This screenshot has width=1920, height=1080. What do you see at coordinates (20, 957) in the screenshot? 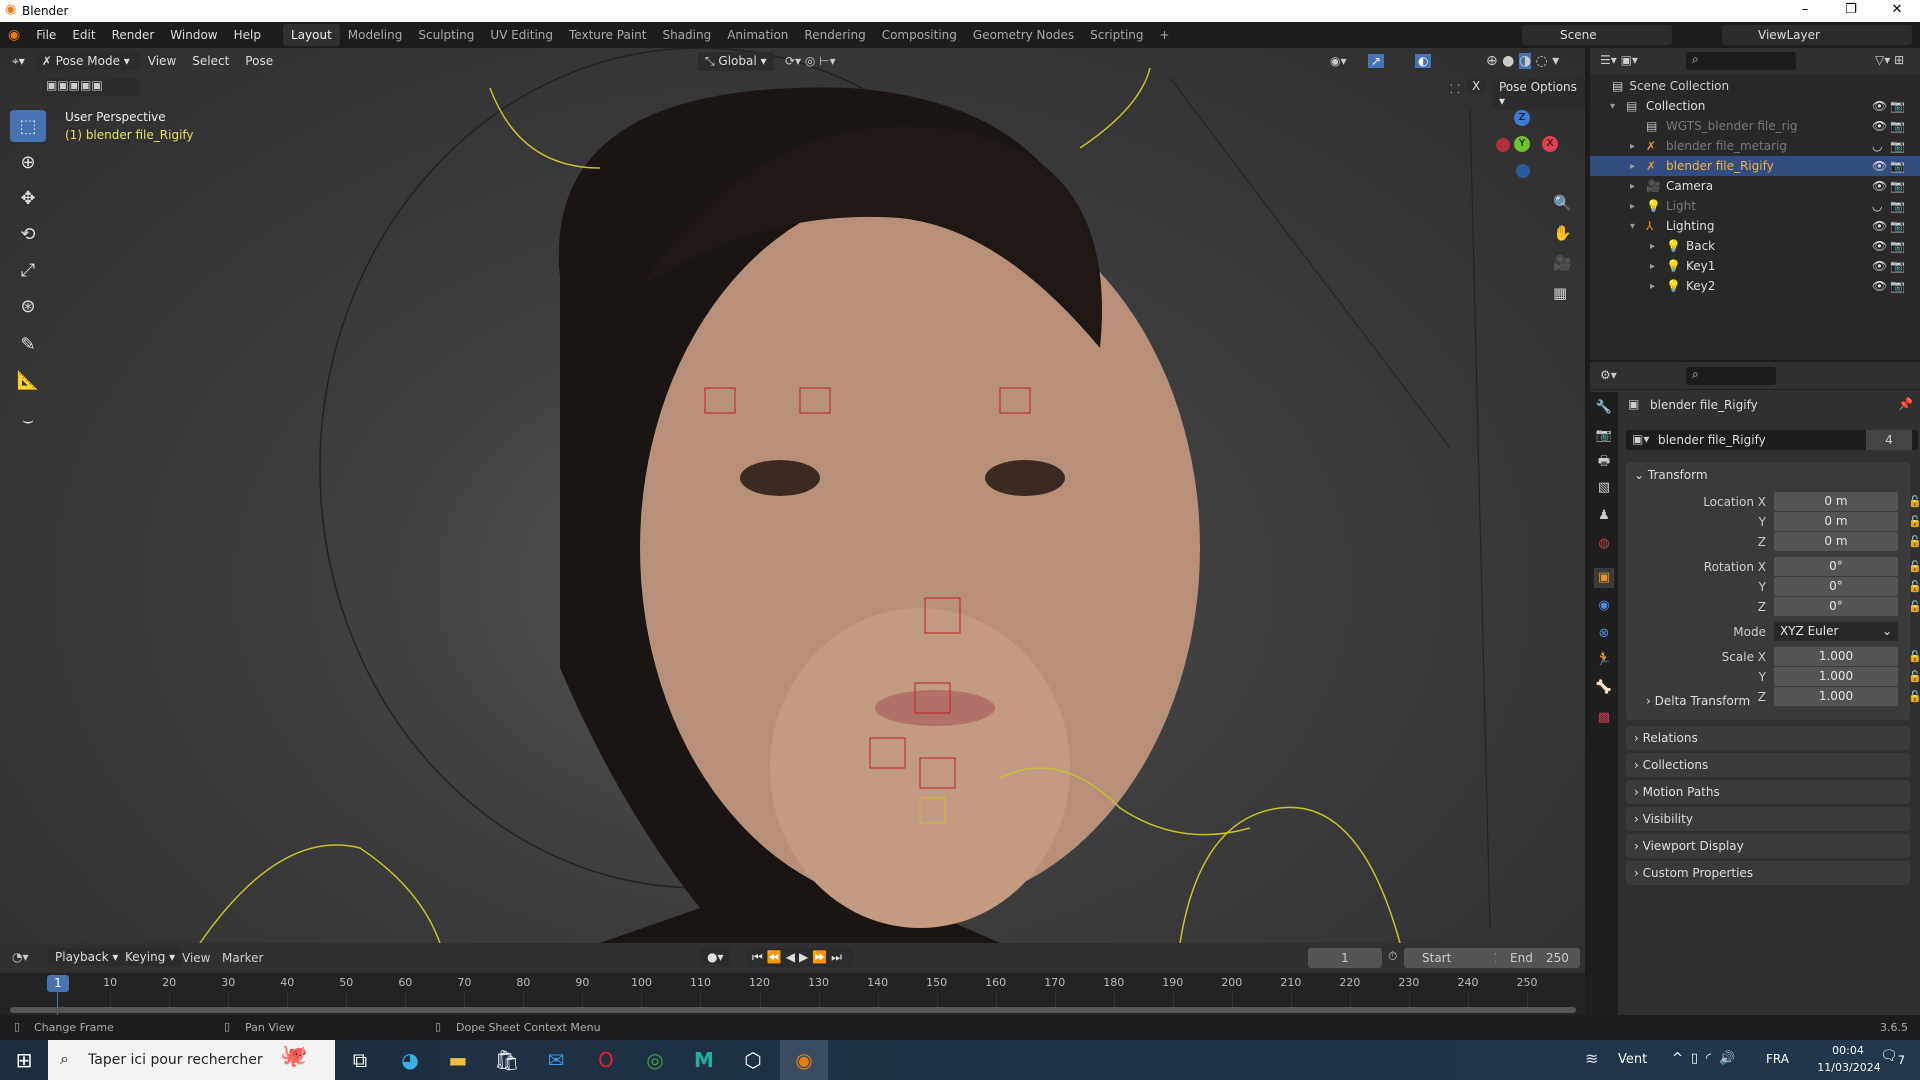
I see `editor-type-icon: ◔▾` at bounding box center [20, 957].